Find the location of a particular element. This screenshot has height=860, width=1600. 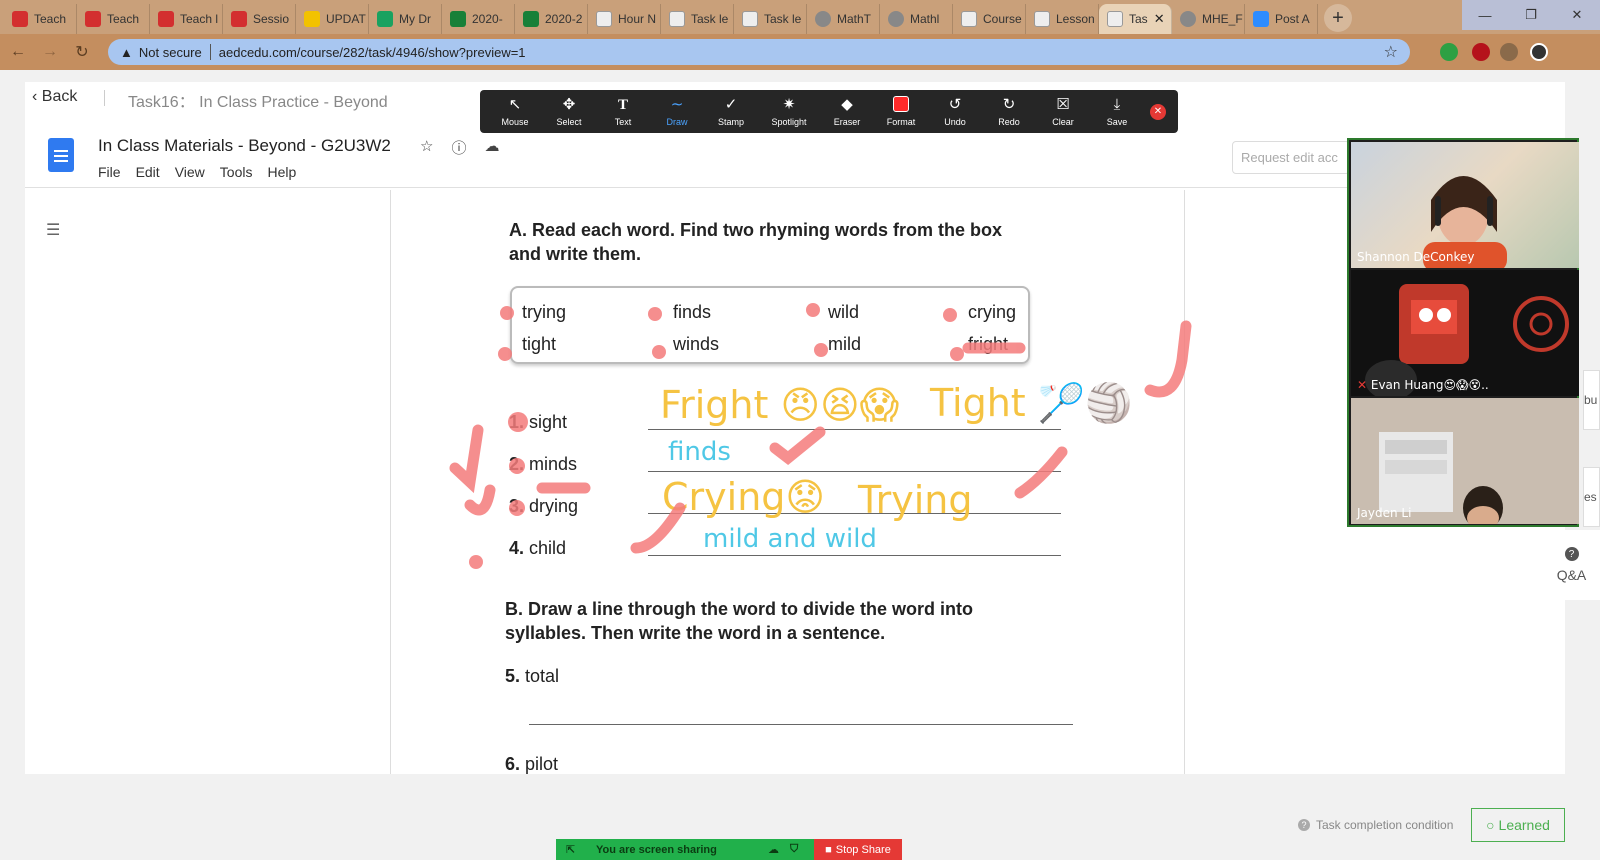

browser-tab: Sessio is located at coordinates (259, 19).